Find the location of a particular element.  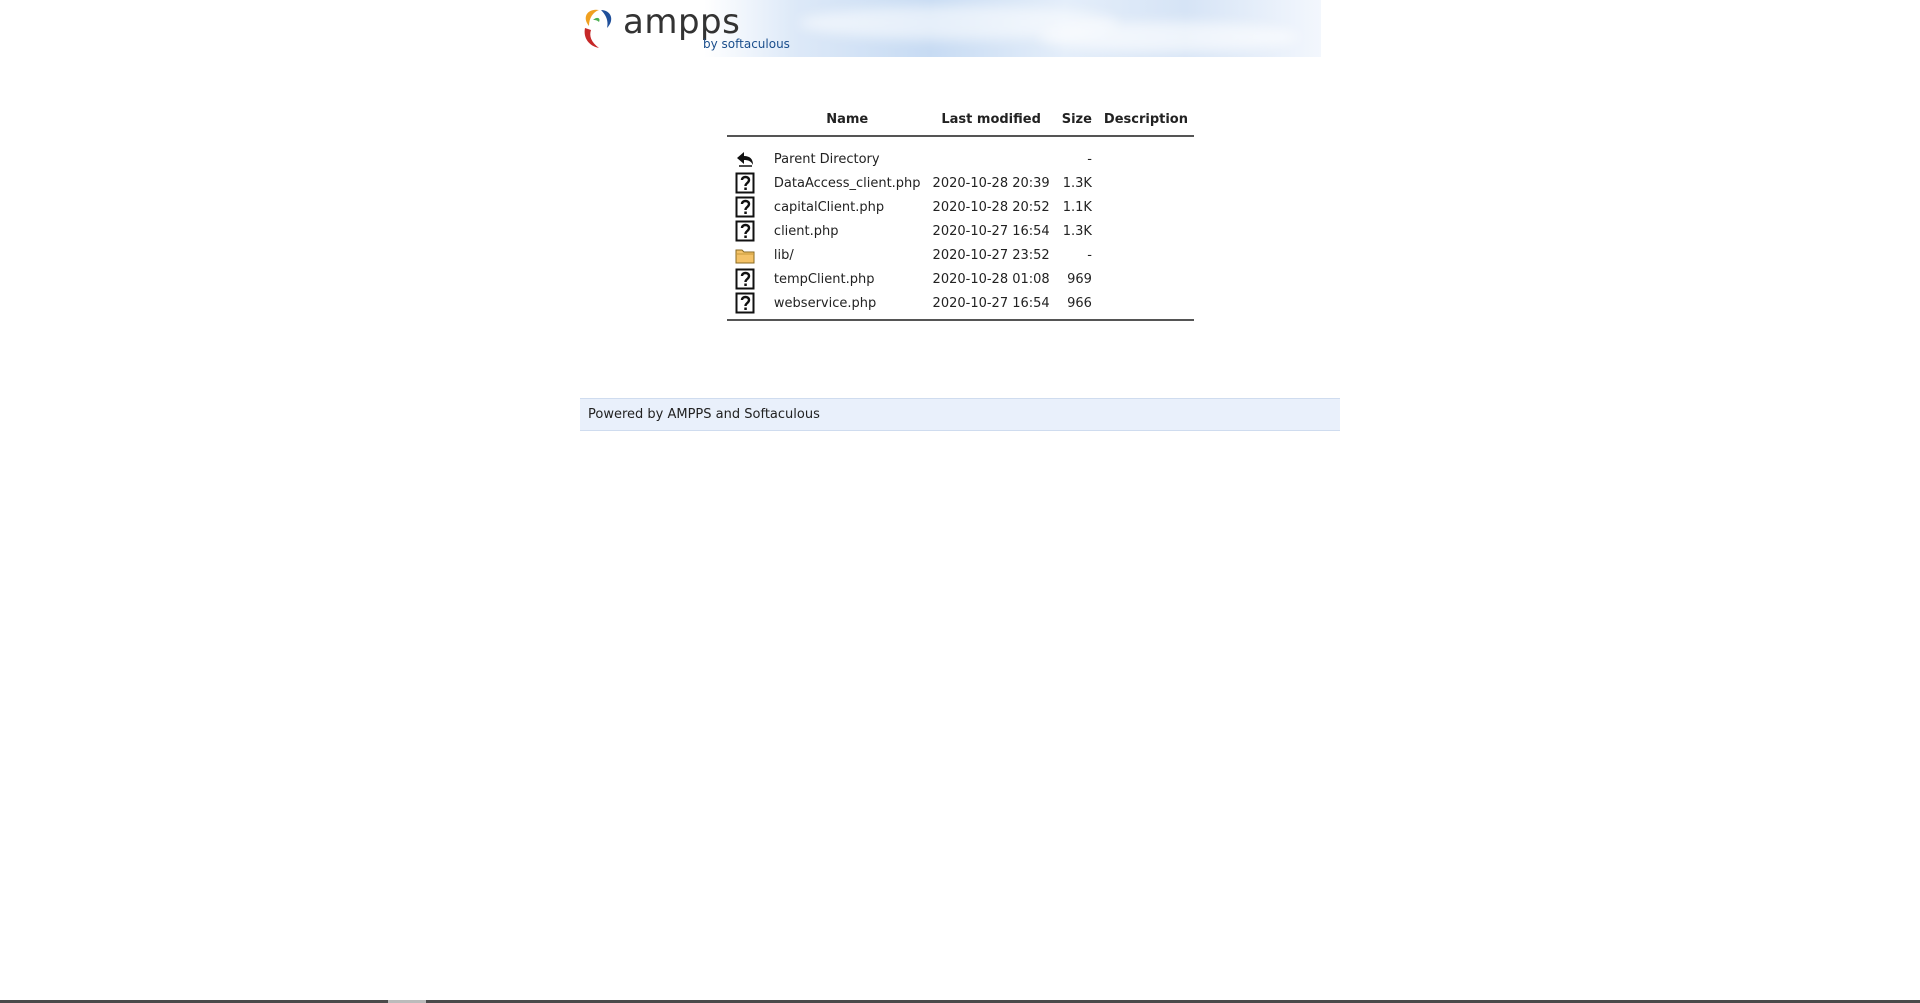

size-column-header: Size is located at coordinates (1077, 120).